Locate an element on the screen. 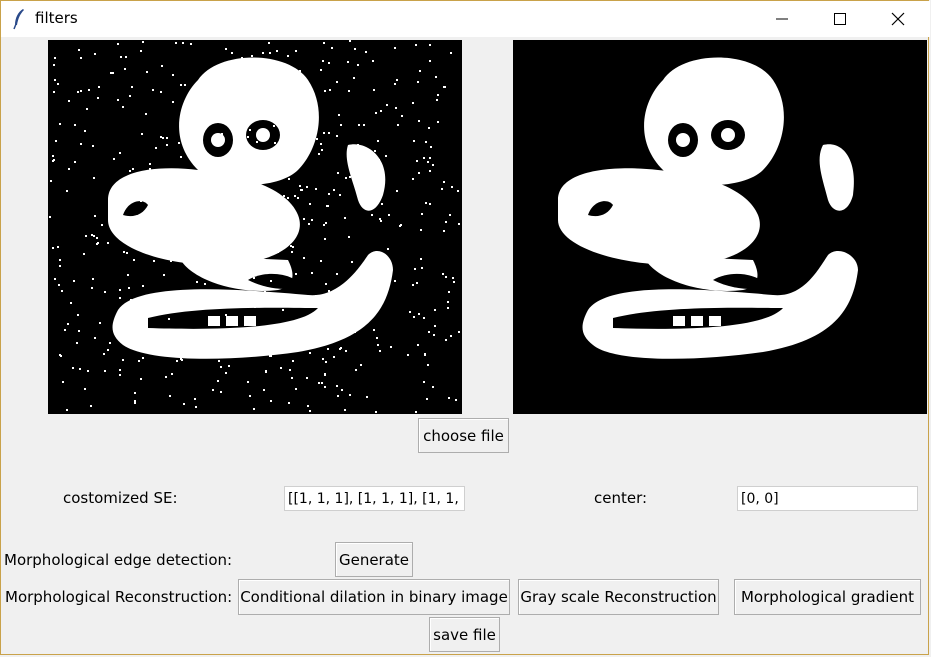 This screenshot has height=657, width=931. maximize-icon is located at coordinates (840, 19).